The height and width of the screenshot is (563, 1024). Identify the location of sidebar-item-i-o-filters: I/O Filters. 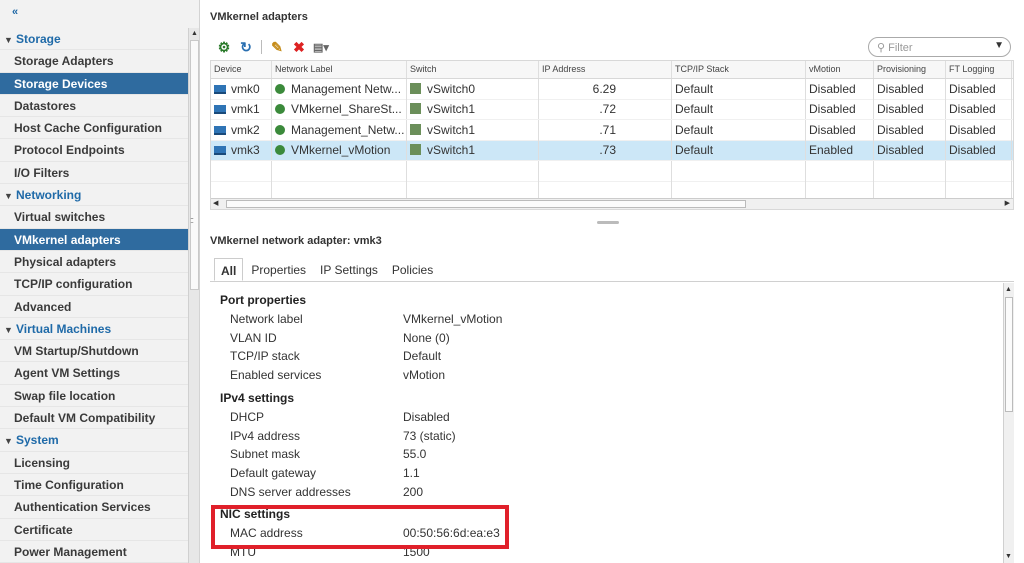
(94, 173).